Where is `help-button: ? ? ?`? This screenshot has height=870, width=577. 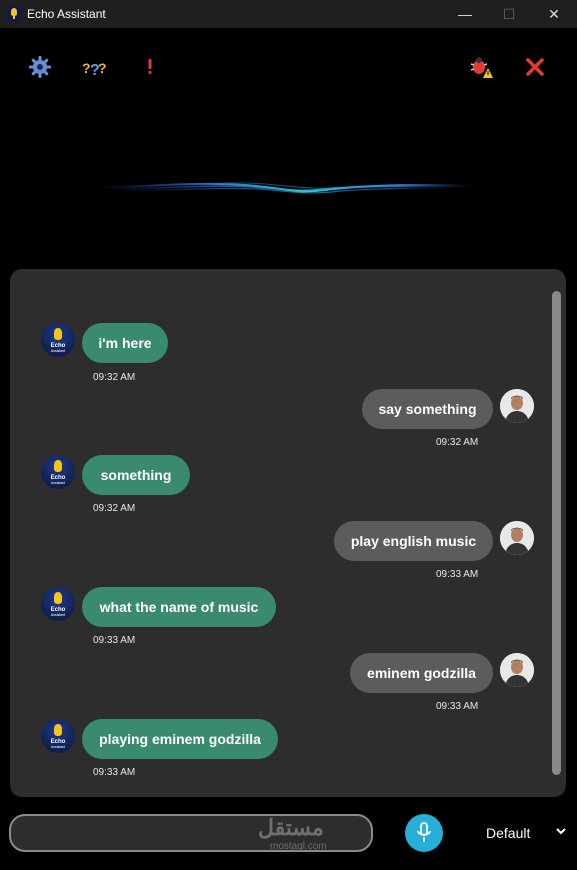 help-button: ? ? ? is located at coordinates (95, 67).